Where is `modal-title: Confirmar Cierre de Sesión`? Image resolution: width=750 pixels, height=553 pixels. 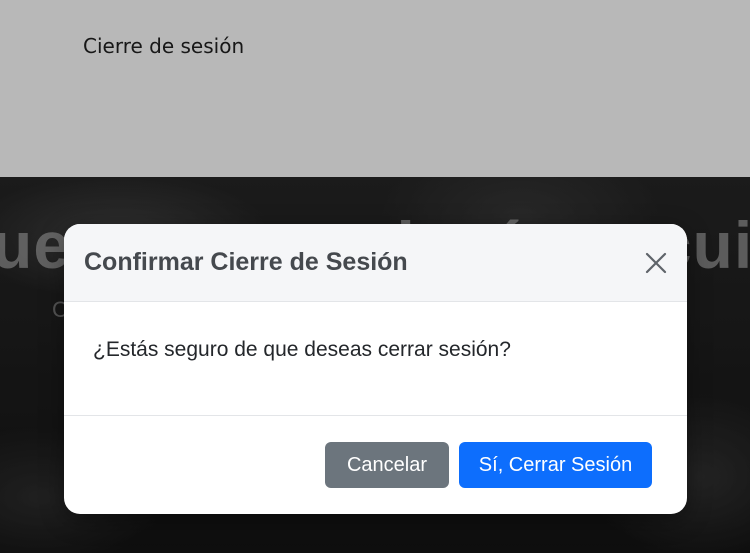 modal-title: Confirmar Cierre de Sesión is located at coordinates (246, 262).